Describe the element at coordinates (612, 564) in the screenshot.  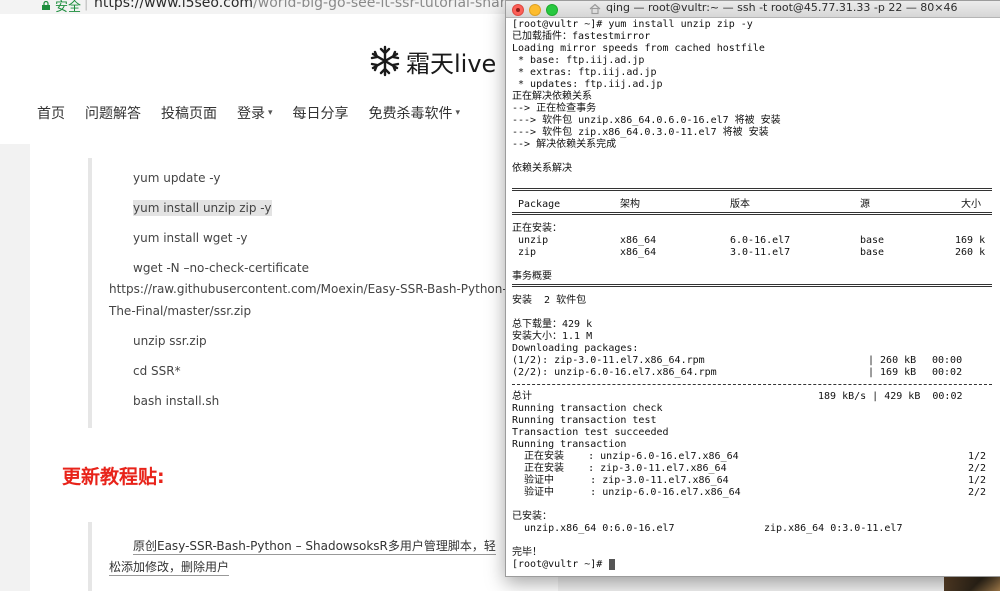
I see `terminal-cursor` at that location.